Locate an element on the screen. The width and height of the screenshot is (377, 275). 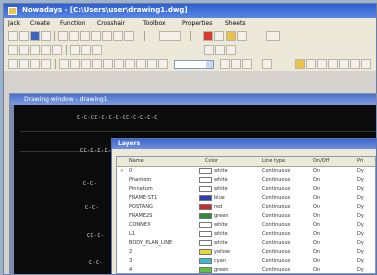
highlight-button is located at coordinates (231, 36).